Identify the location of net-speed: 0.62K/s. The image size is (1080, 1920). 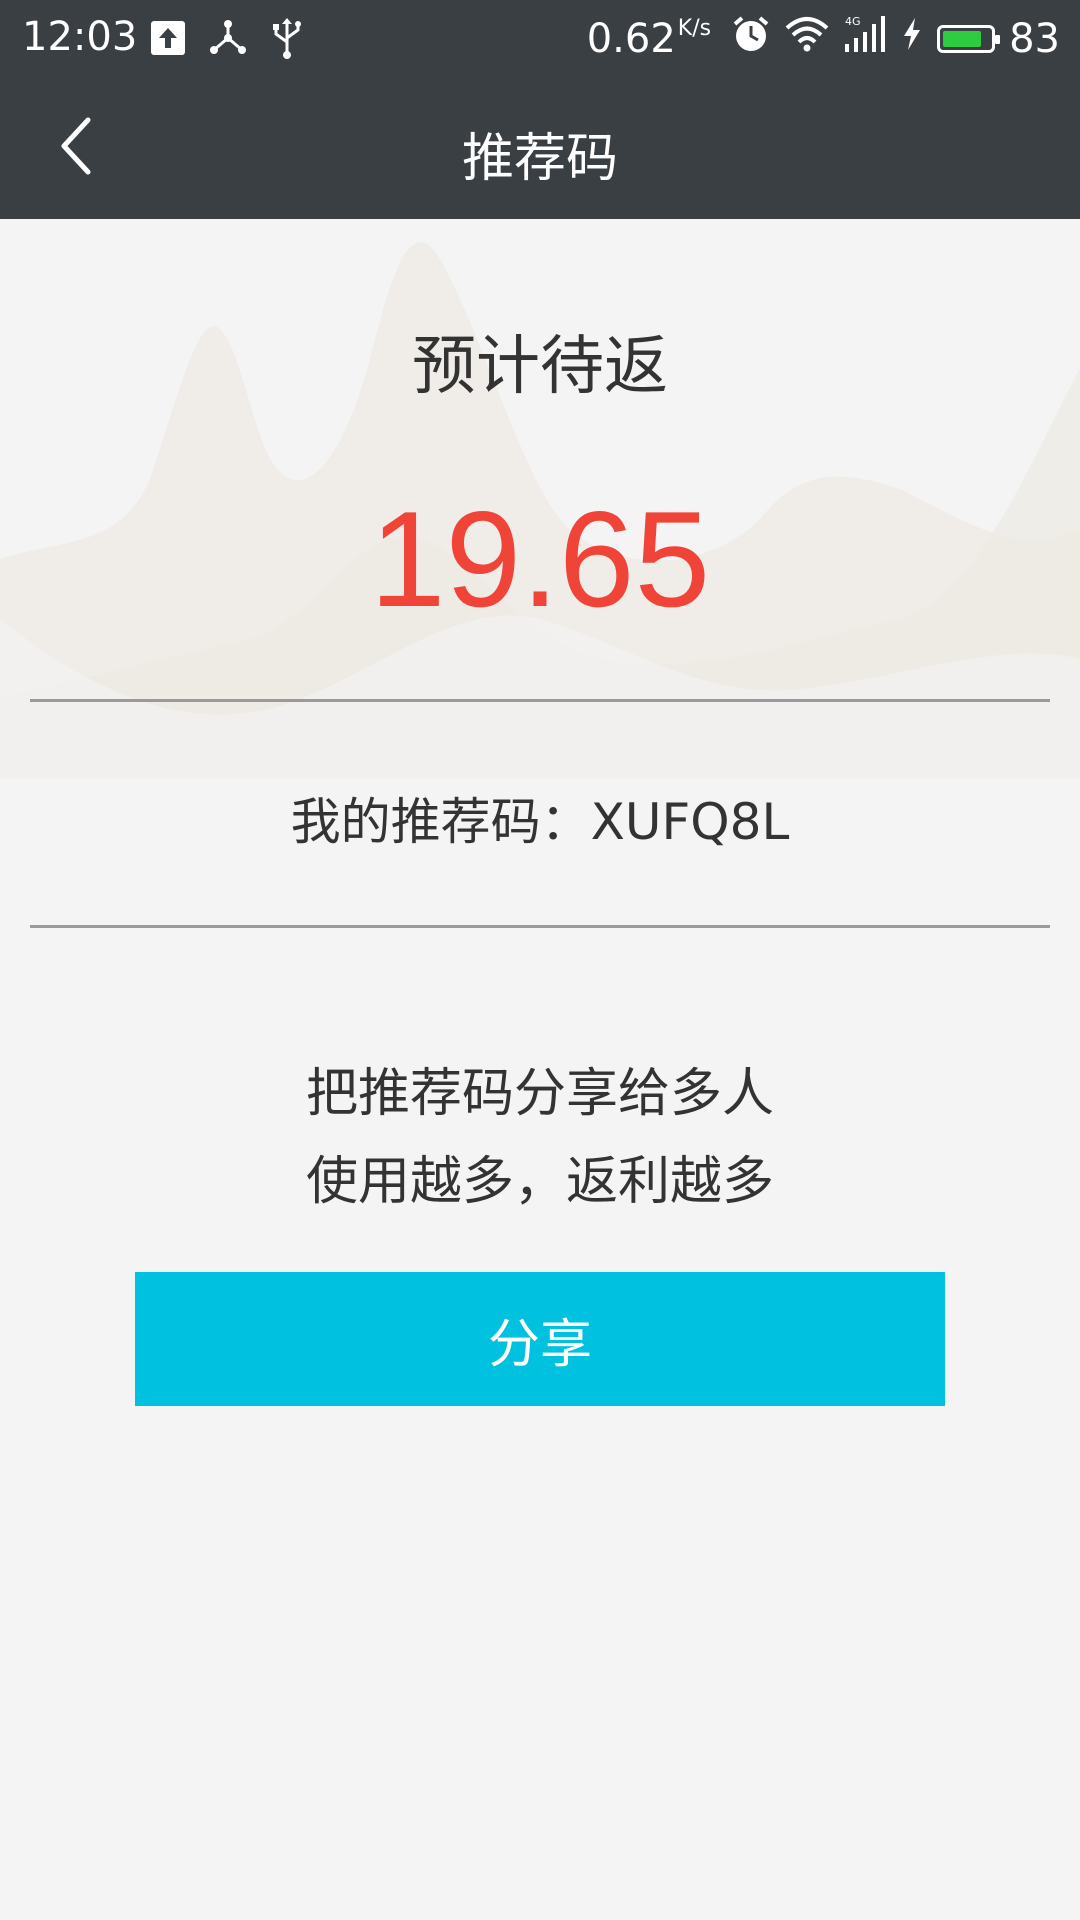
(649, 39).